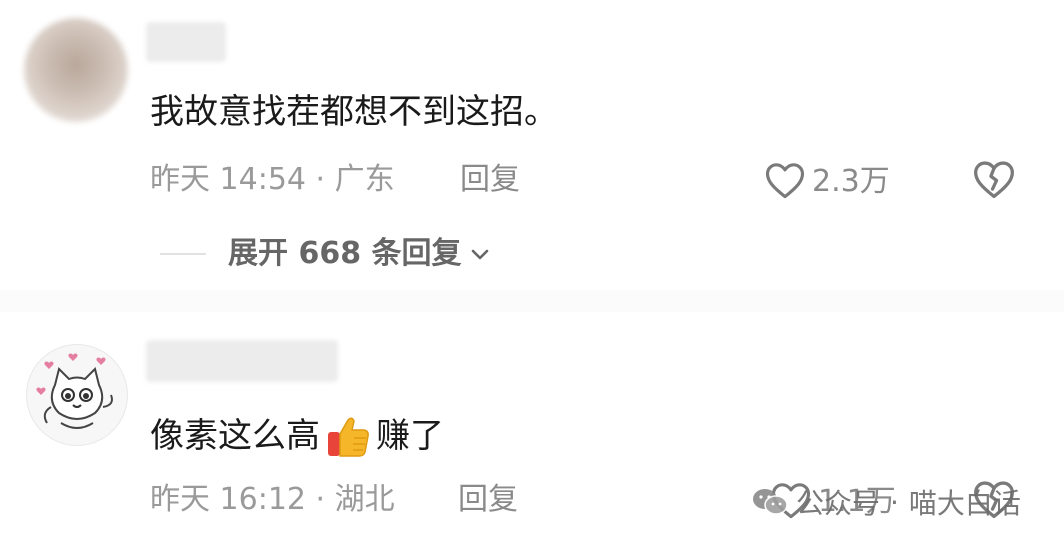 This screenshot has width=1064, height=544. I want to click on watermark: 公众号 · 喵大白话, so click(886, 502).